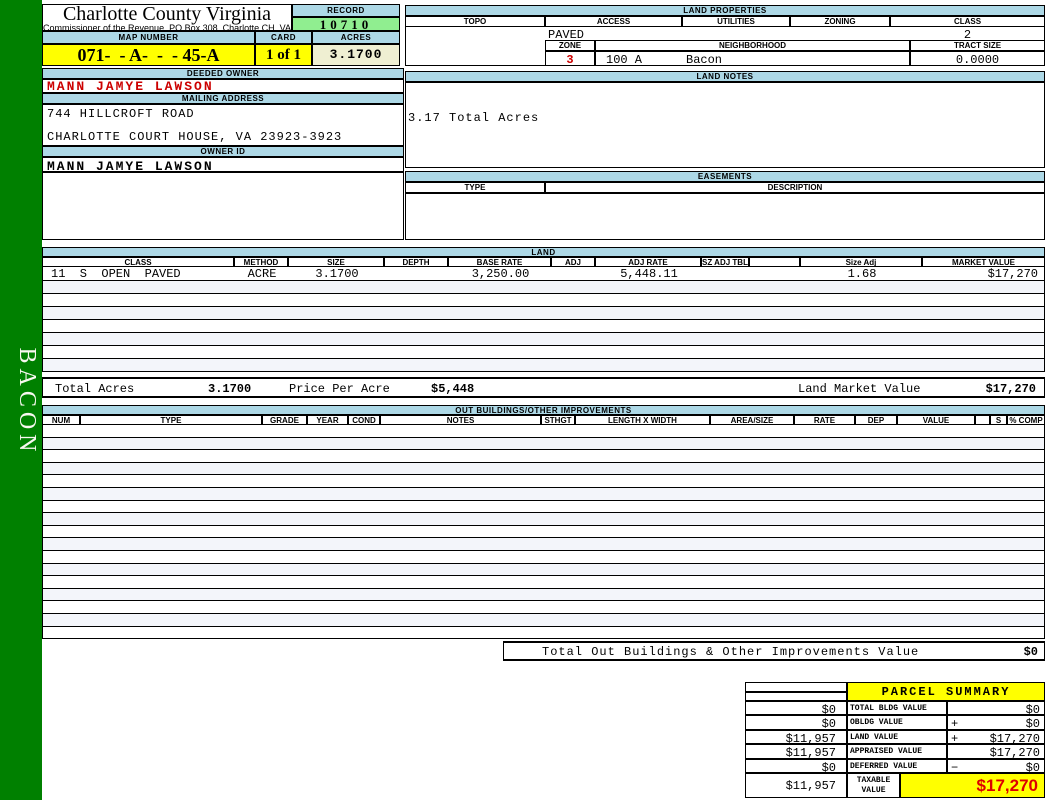  Describe the element at coordinates (138, 262) in the screenshot. I see `land-header-class: CLASS` at that location.